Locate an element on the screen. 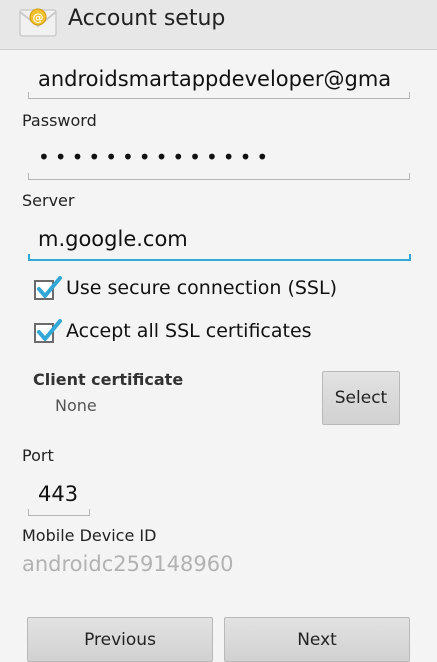 The width and height of the screenshot is (437, 662). previous-button: Previous is located at coordinates (120, 639).